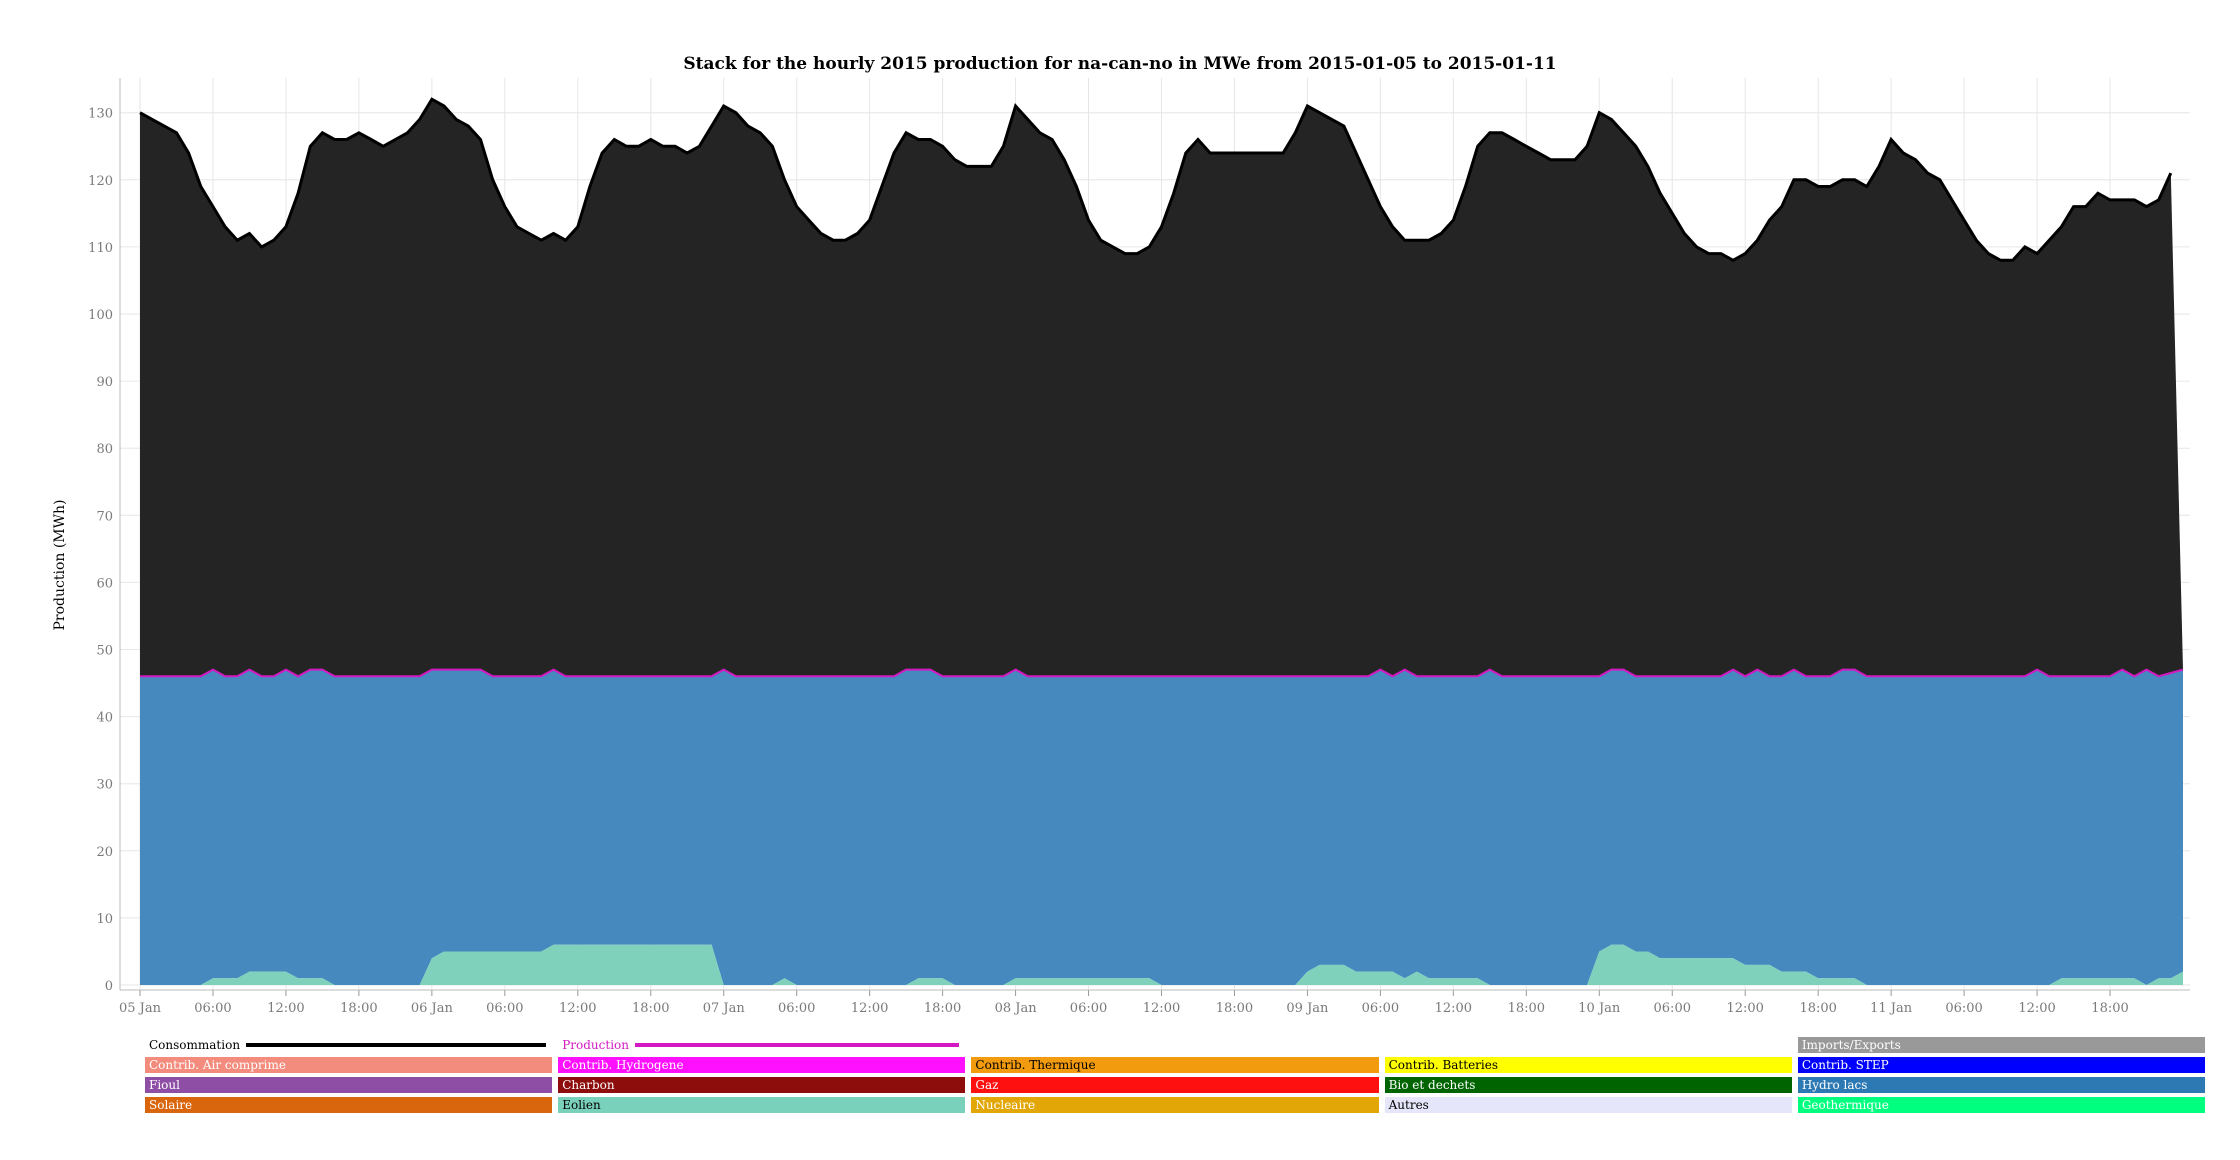 The image size is (2240, 1160). I want to click on y-tick-label: 30, so click(104, 785).